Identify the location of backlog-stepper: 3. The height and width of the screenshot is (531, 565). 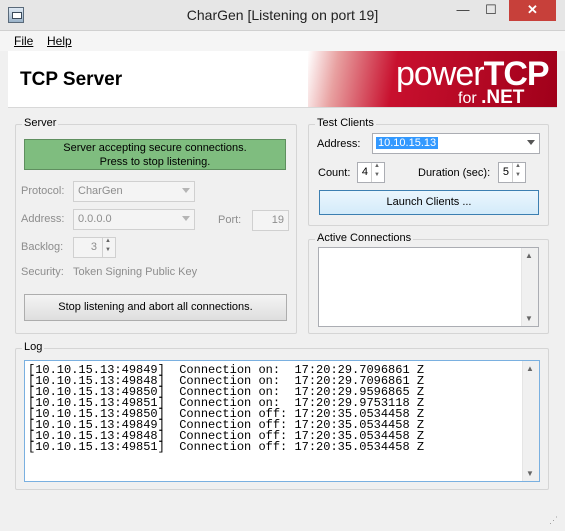
(94, 247).